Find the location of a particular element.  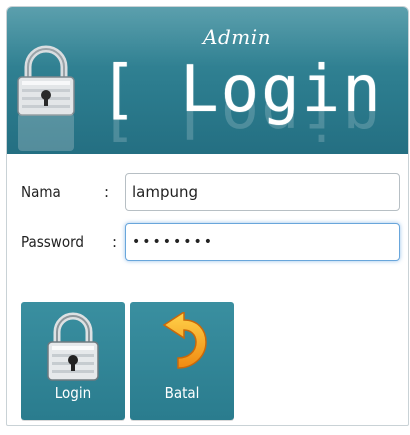

padlock-reflection-icon is located at coordinates (46, 132).